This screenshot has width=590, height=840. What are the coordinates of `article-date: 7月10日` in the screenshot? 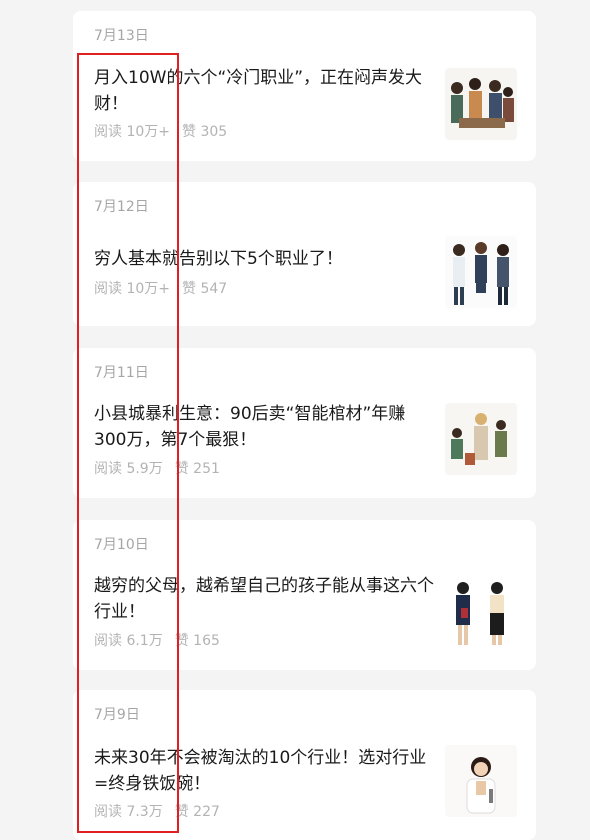 It's located at (121, 545).